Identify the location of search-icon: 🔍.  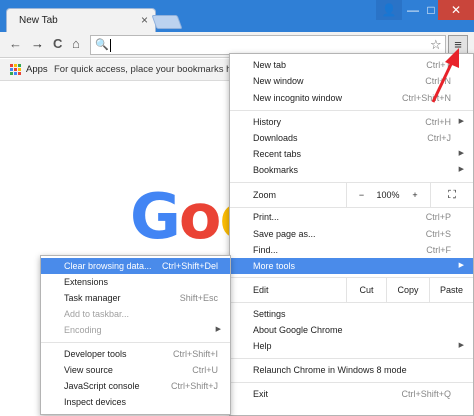
(102, 45).